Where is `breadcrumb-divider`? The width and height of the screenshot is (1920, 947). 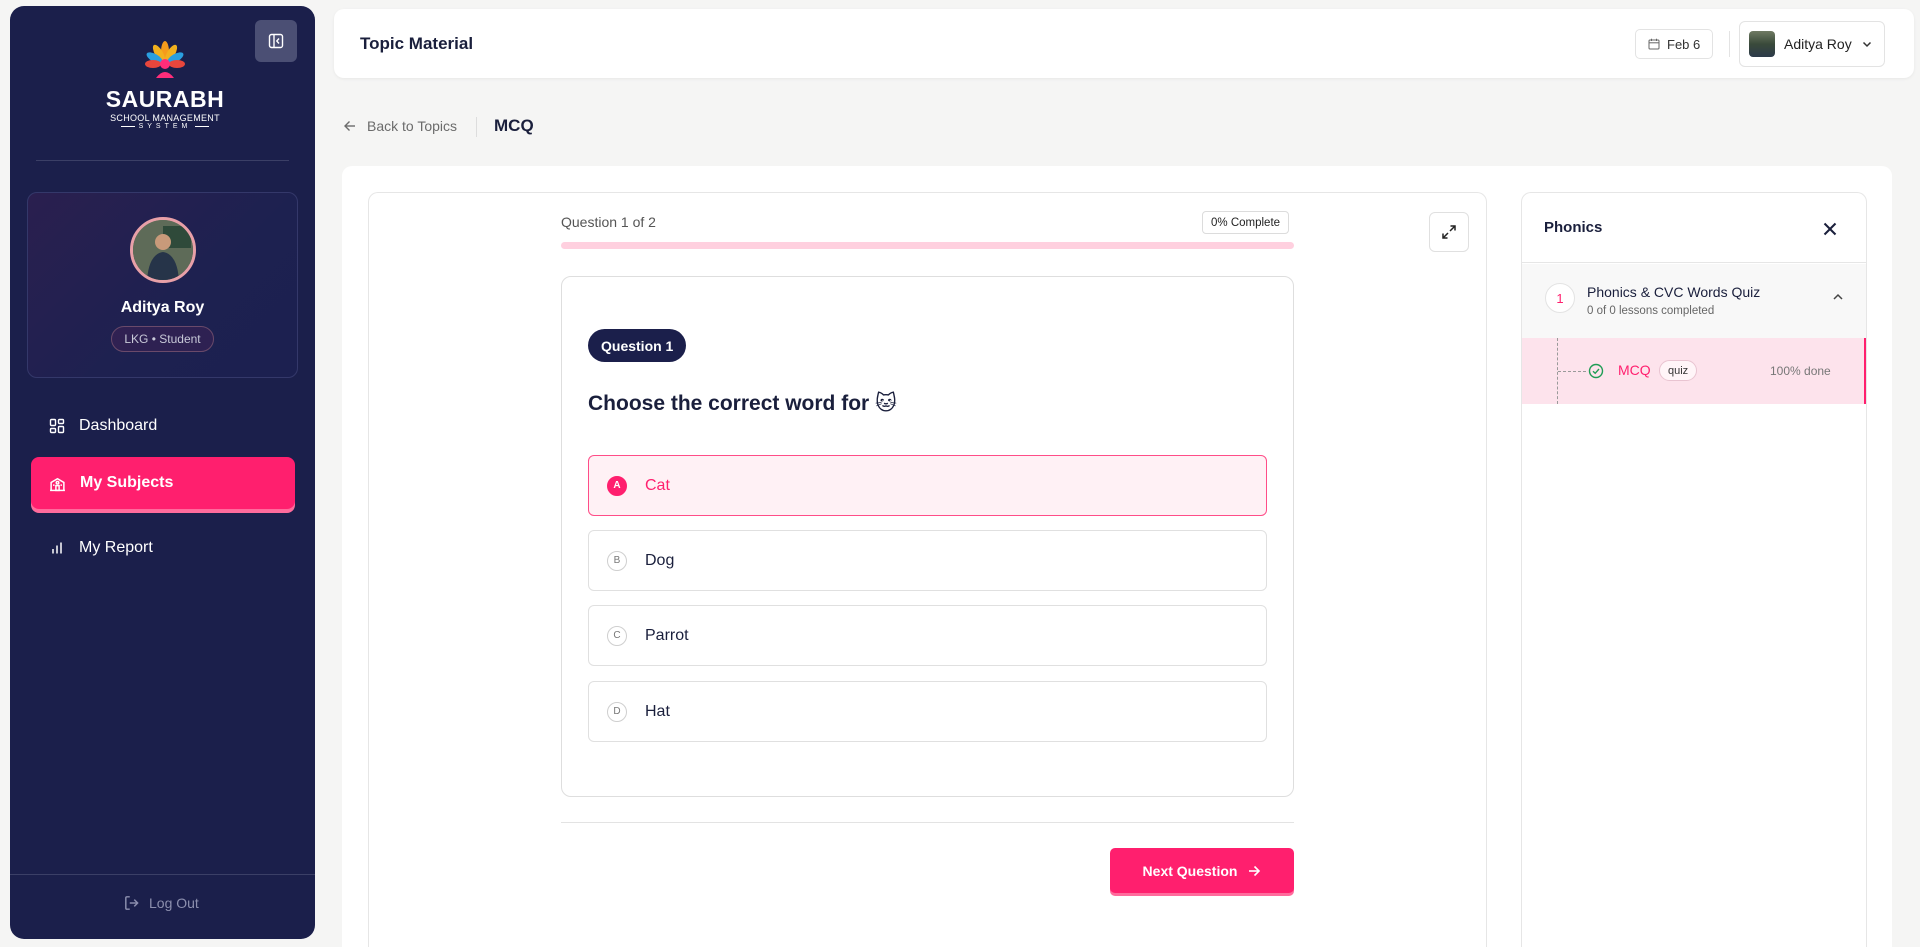
breadcrumb-divider is located at coordinates (476, 127).